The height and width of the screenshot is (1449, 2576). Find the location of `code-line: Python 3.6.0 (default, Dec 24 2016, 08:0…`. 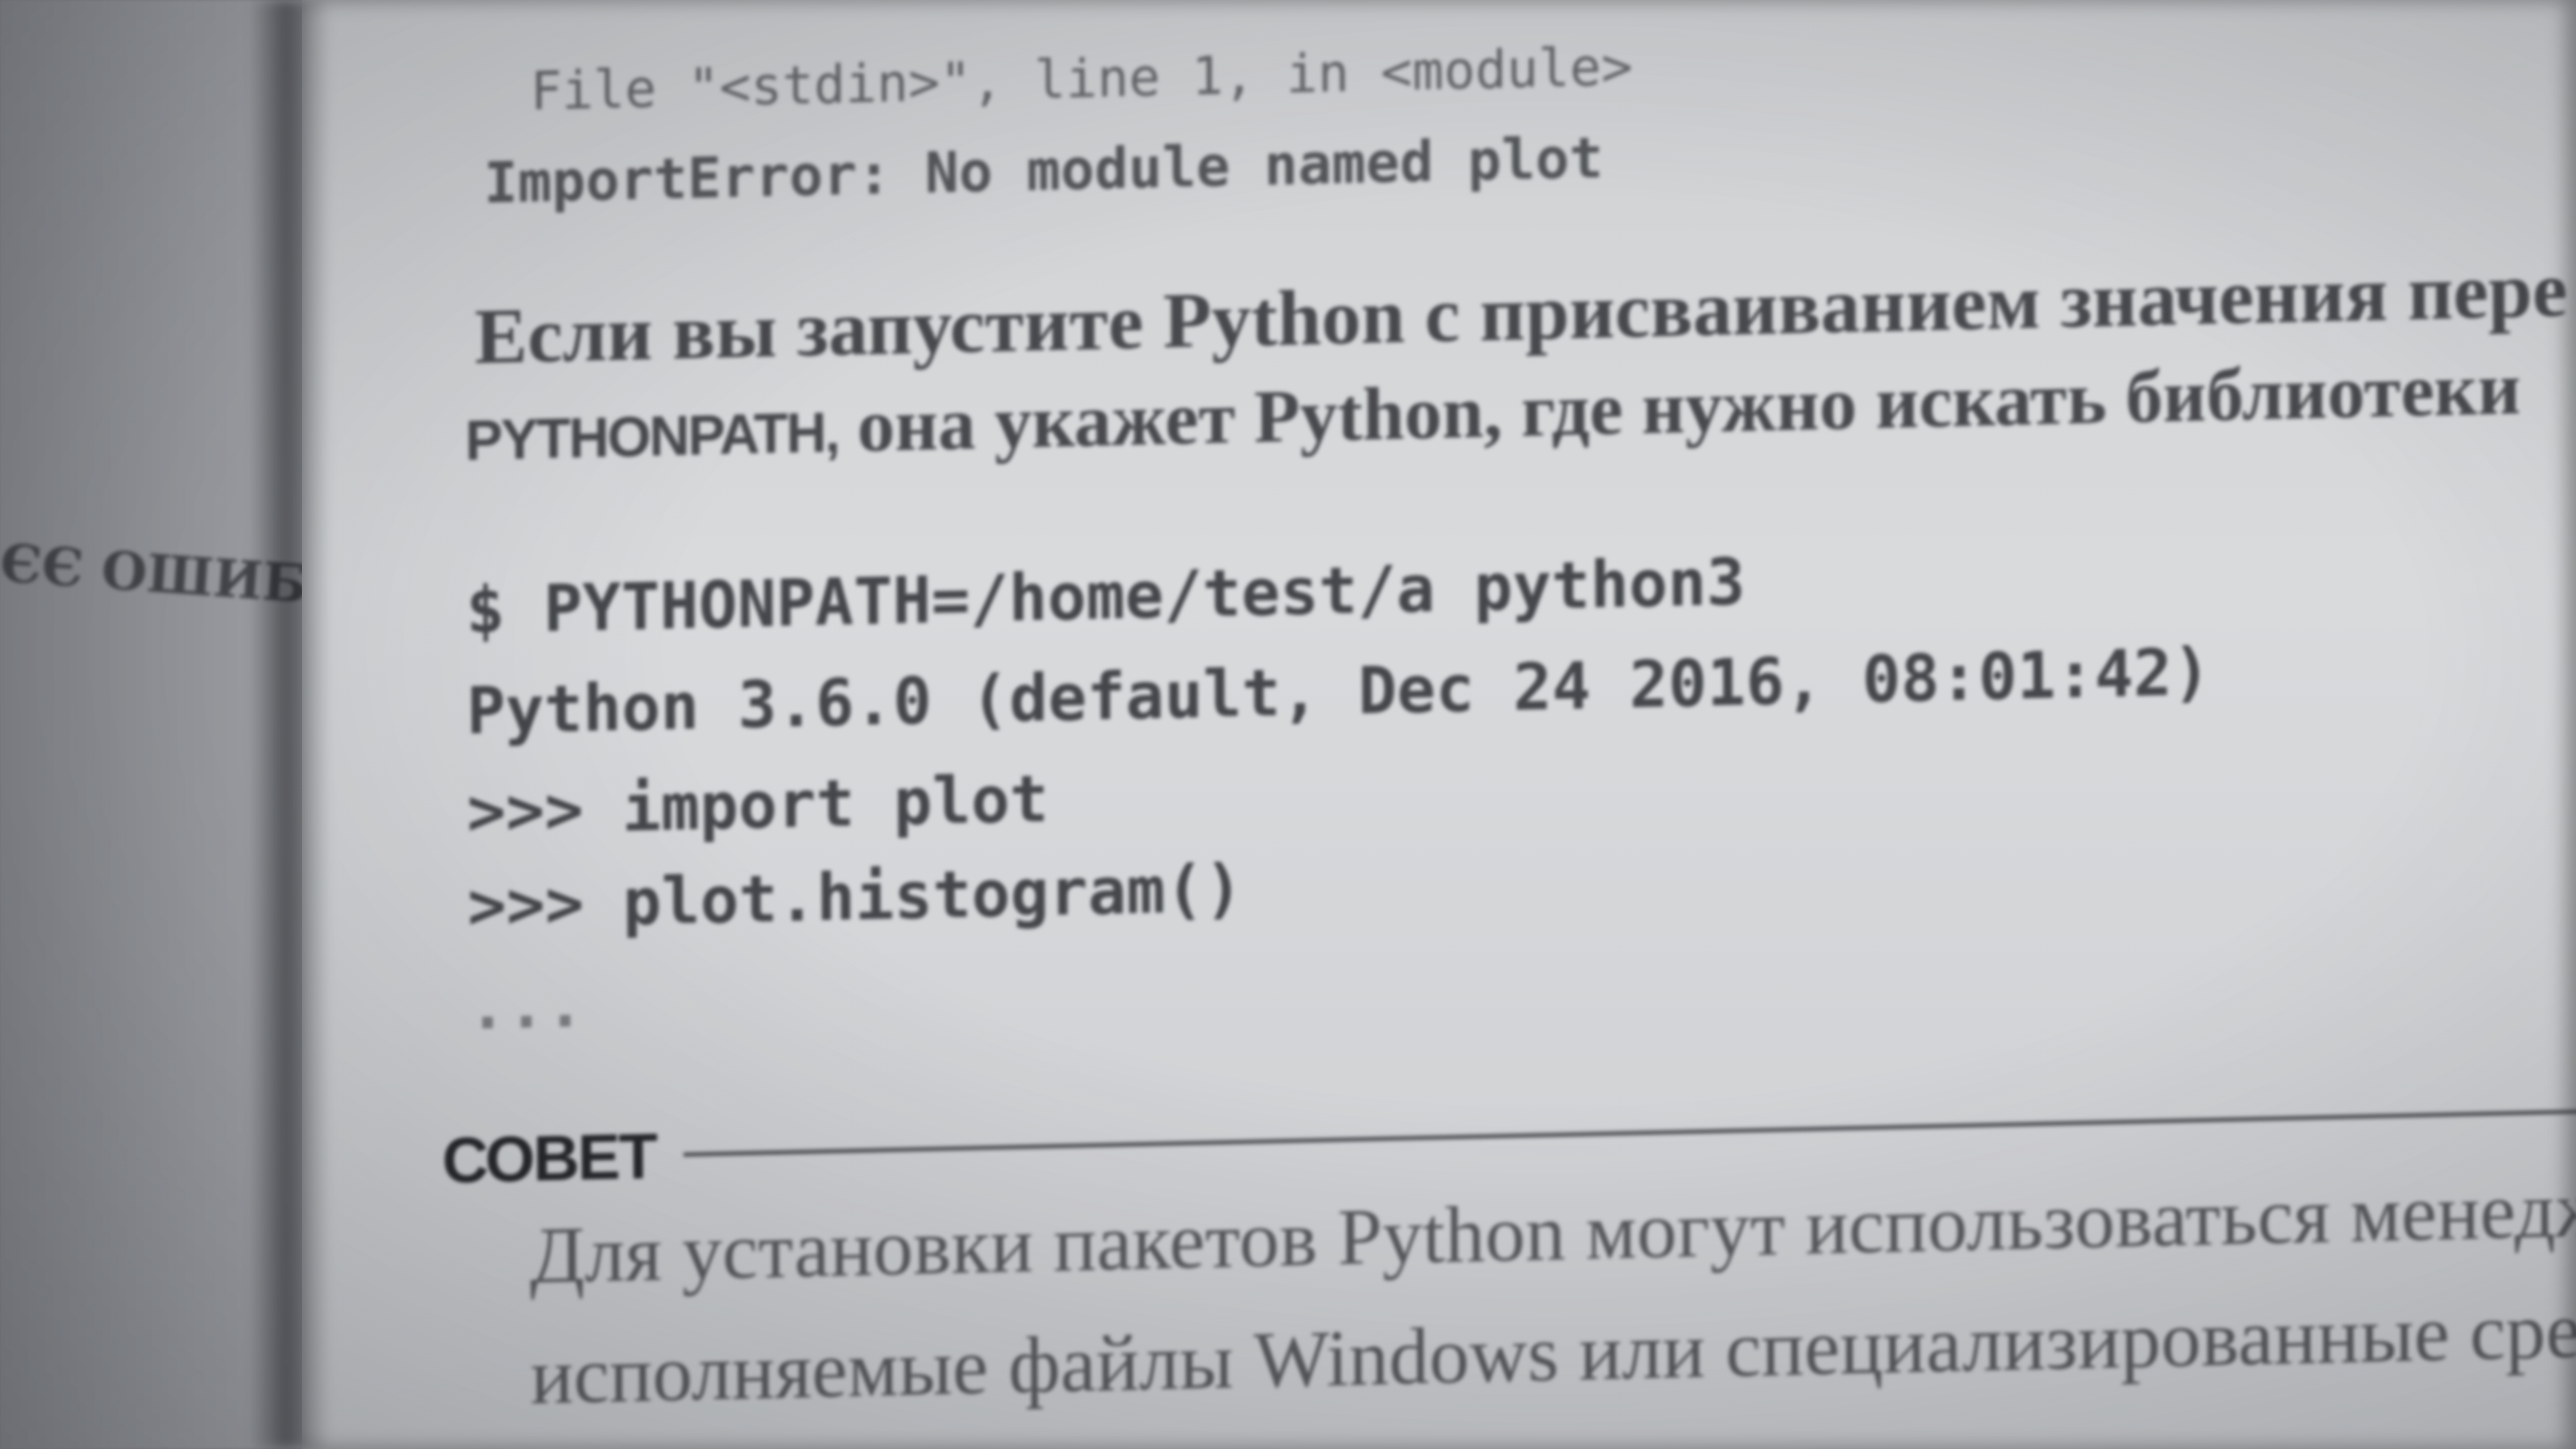

code-line: Python 3.6.0 (default, Dec 24 2016, 08:0… is located at coordinates (1339, 691).